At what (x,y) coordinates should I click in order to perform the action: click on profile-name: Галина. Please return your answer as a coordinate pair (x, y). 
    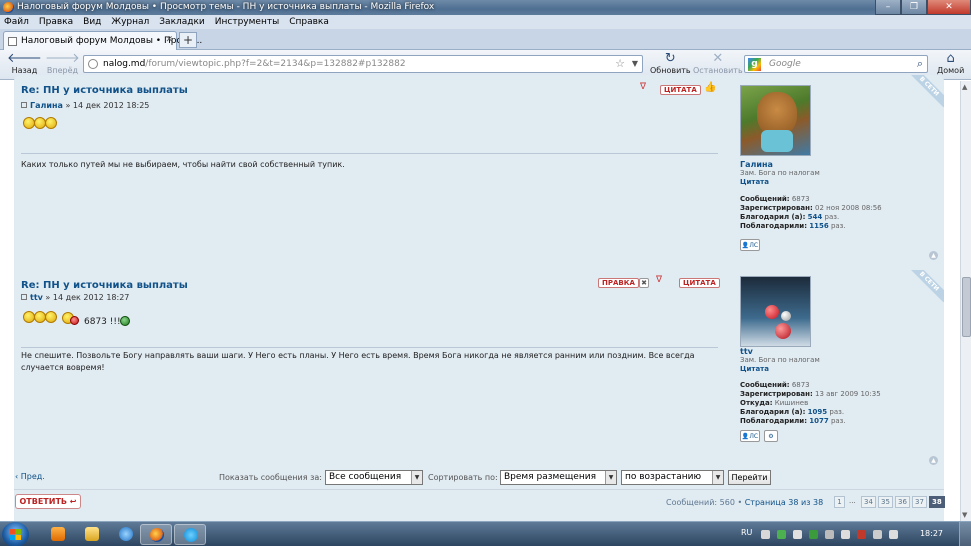
    Looking at the image, I should click on (756, 164).